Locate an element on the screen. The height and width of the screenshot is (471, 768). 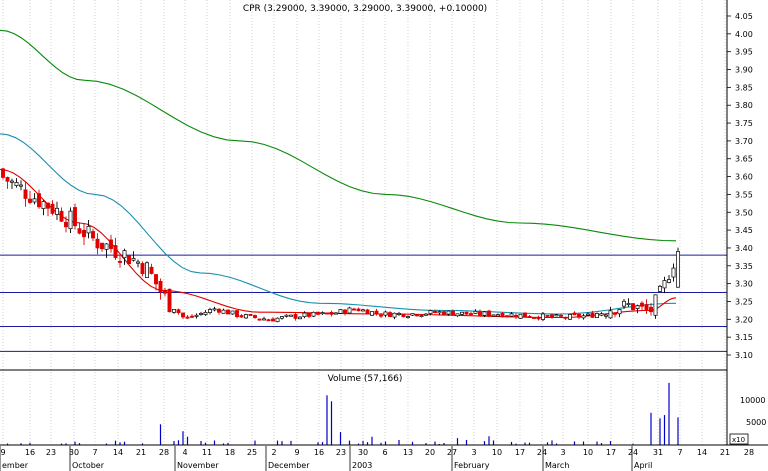
day-tick-label: 9 is located at coordinates (2, 452).